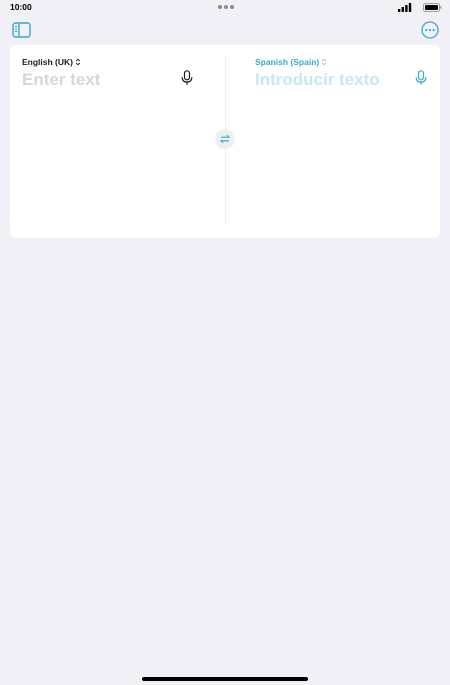  I want to click on status-time: 10:00, so click(21, 7).